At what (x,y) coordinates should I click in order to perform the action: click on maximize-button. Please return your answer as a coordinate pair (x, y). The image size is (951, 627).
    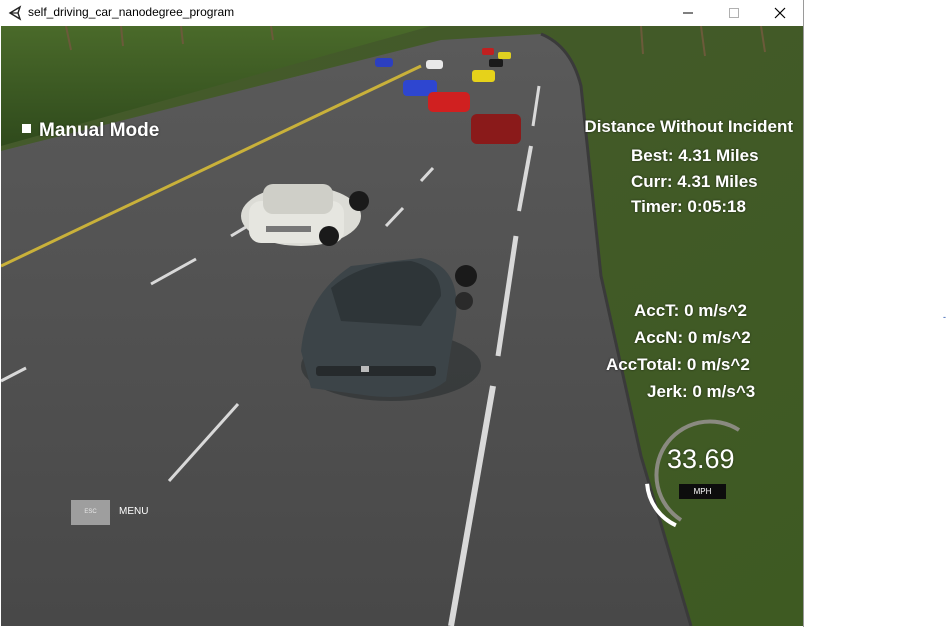
    Looking at the image, I should click on (734, 13).